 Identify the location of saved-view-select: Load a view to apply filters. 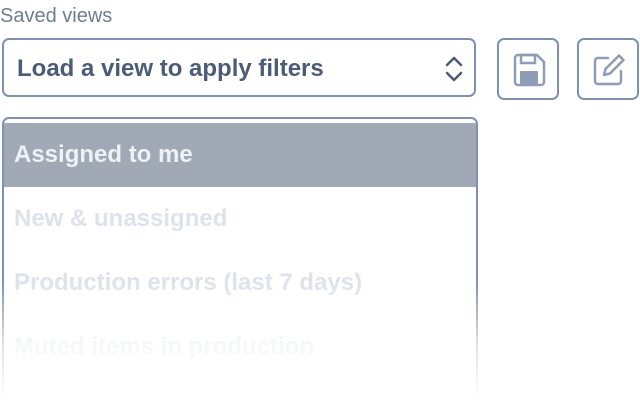
(239, 67).